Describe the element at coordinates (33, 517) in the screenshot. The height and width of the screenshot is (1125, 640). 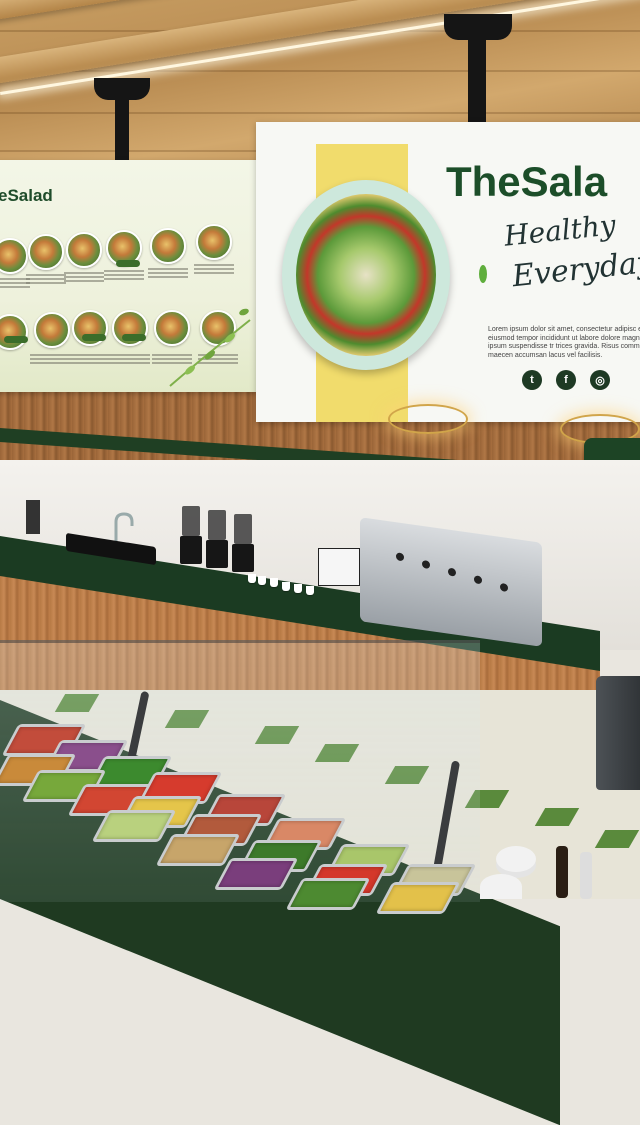
I see `knife-block` at that location.